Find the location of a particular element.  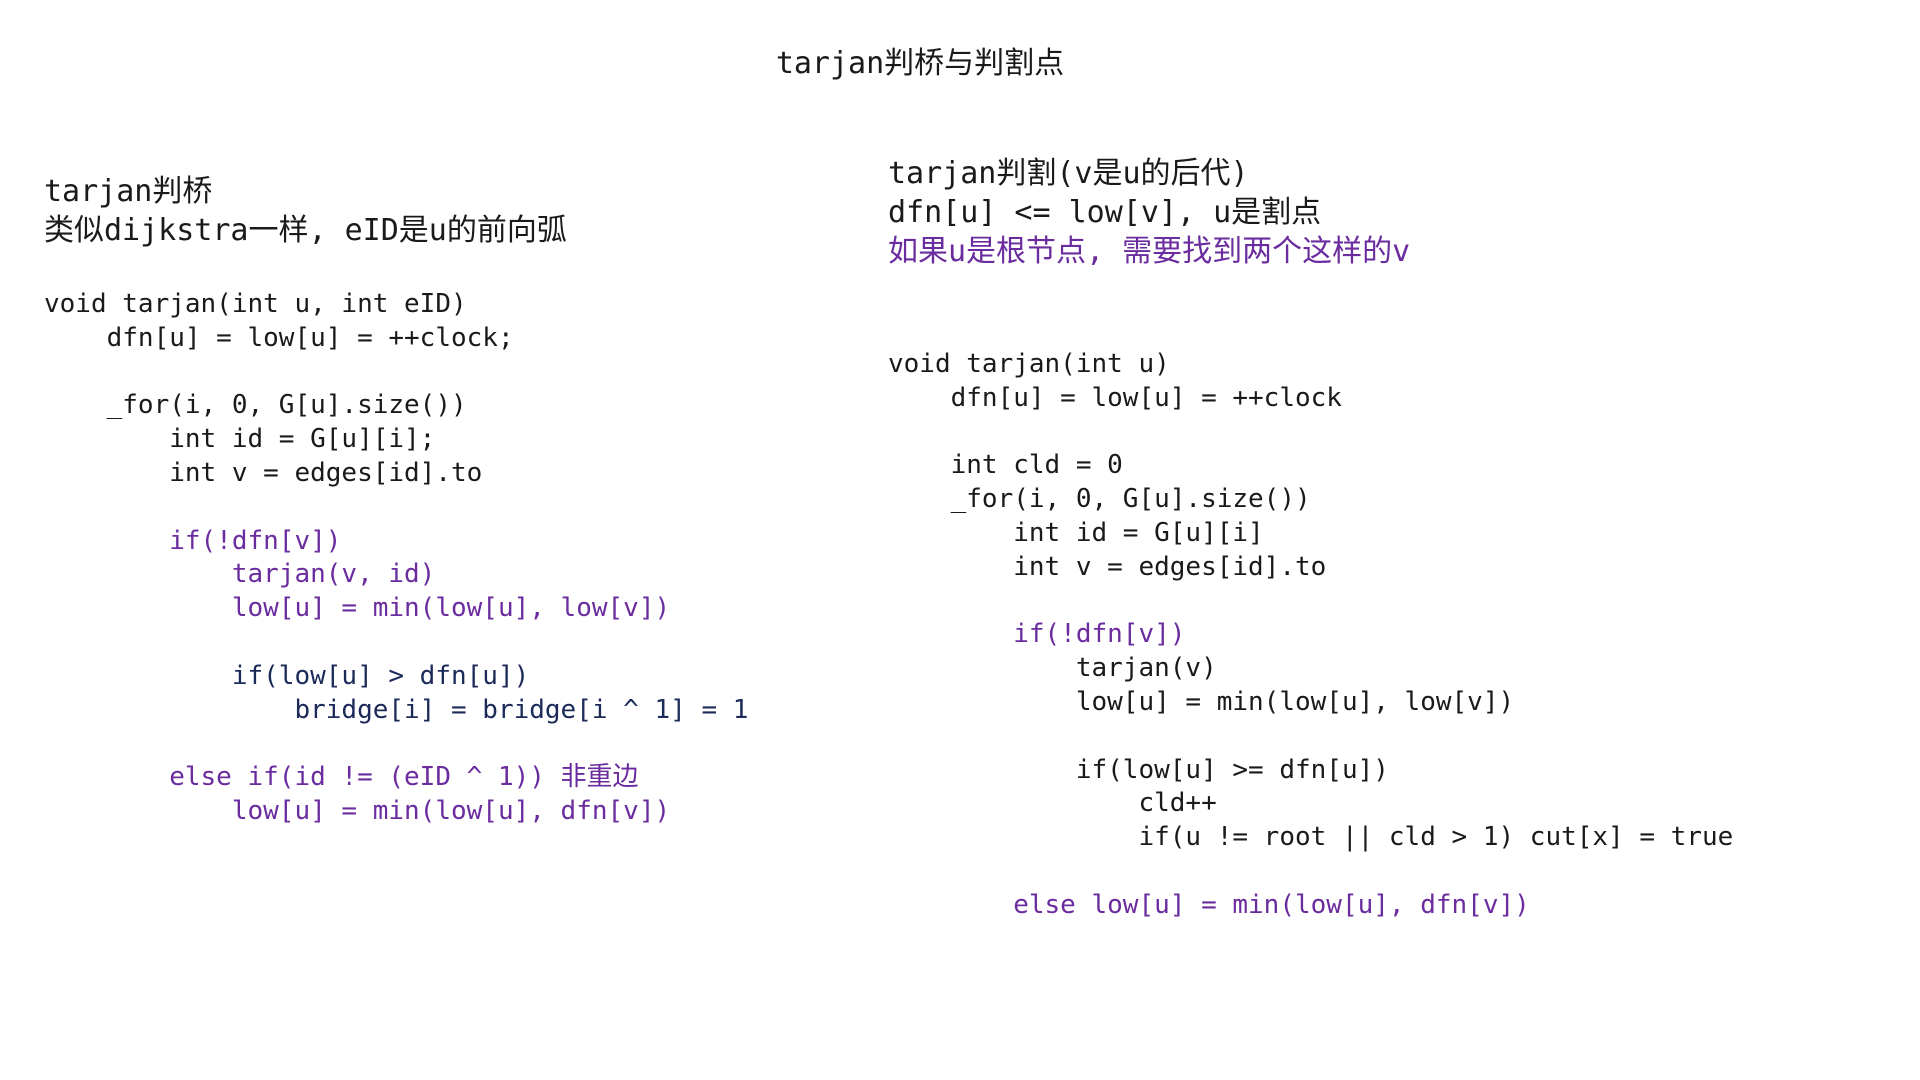

cut-vertex-heading-line: tarjan判割(v是u的后代) is located at coordinates (1068, 173).